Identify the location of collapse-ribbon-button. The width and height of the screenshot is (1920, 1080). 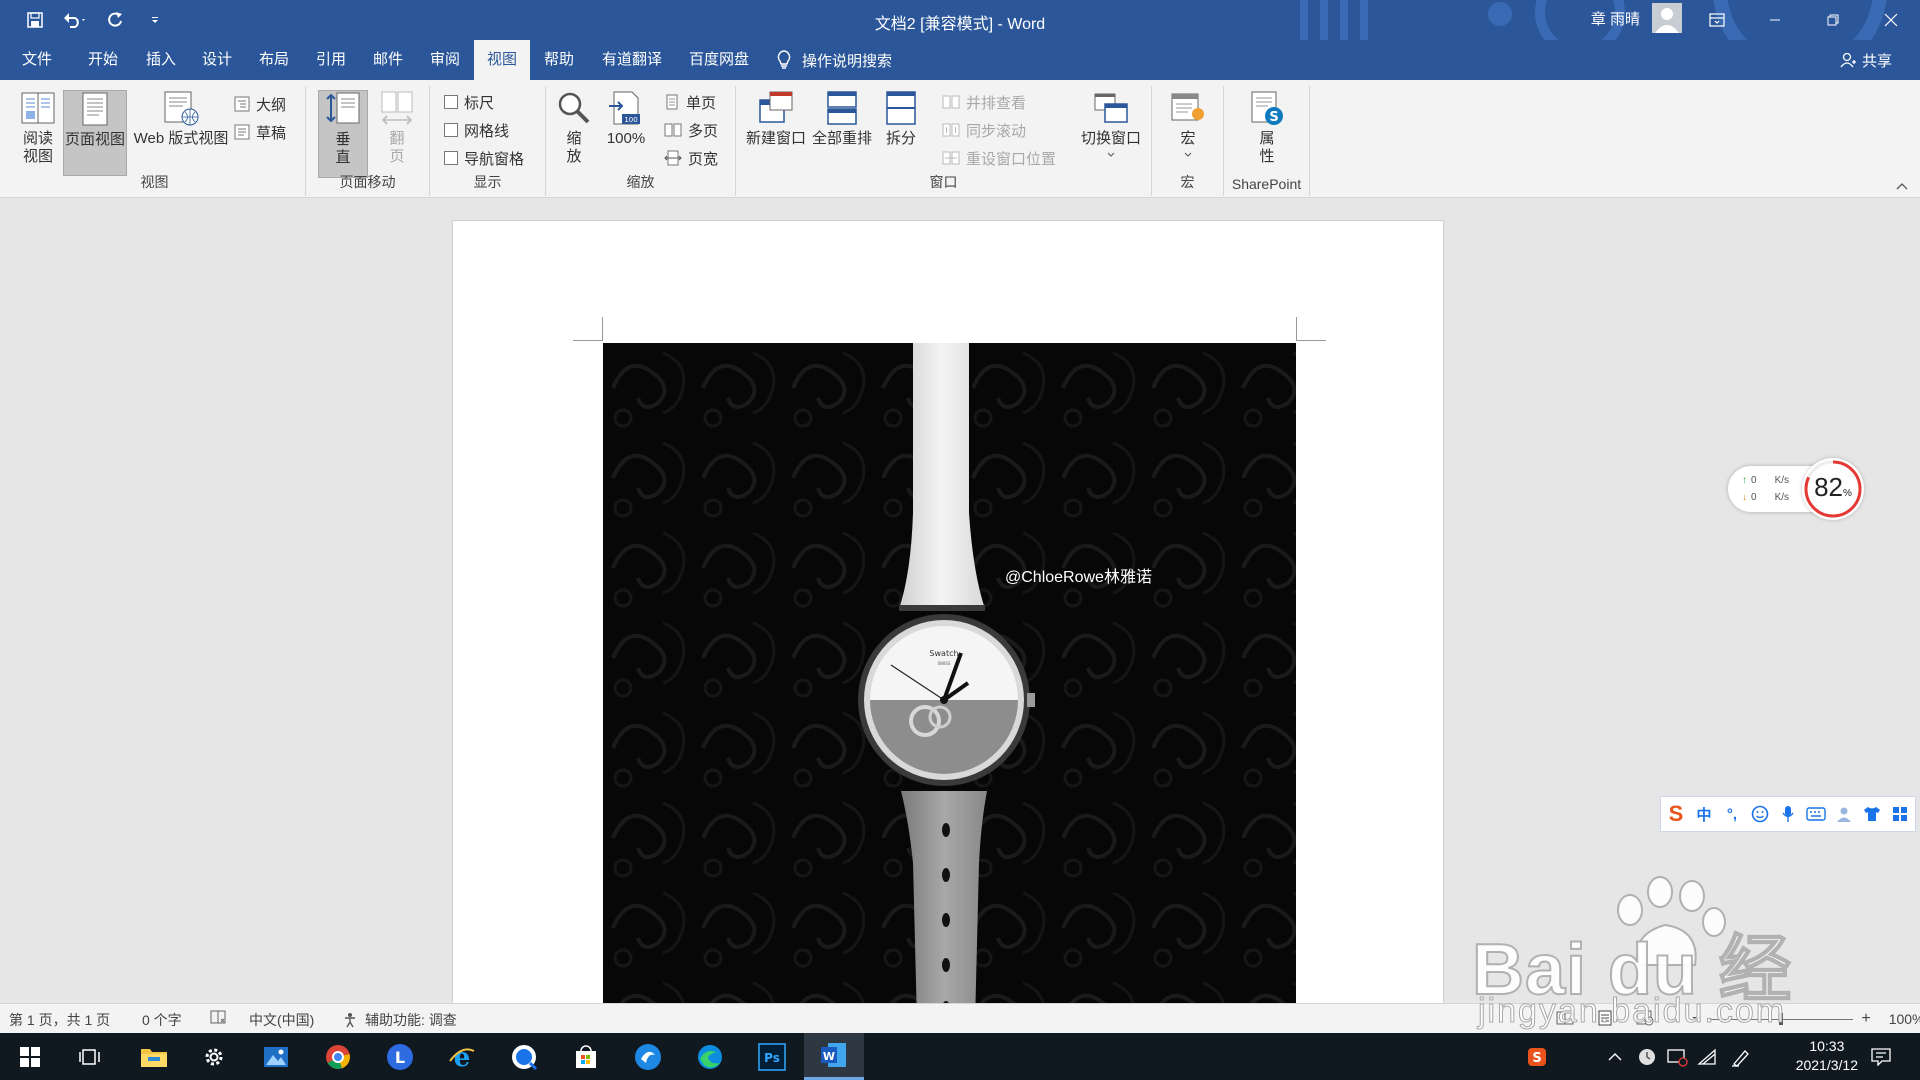
(1902, 186).